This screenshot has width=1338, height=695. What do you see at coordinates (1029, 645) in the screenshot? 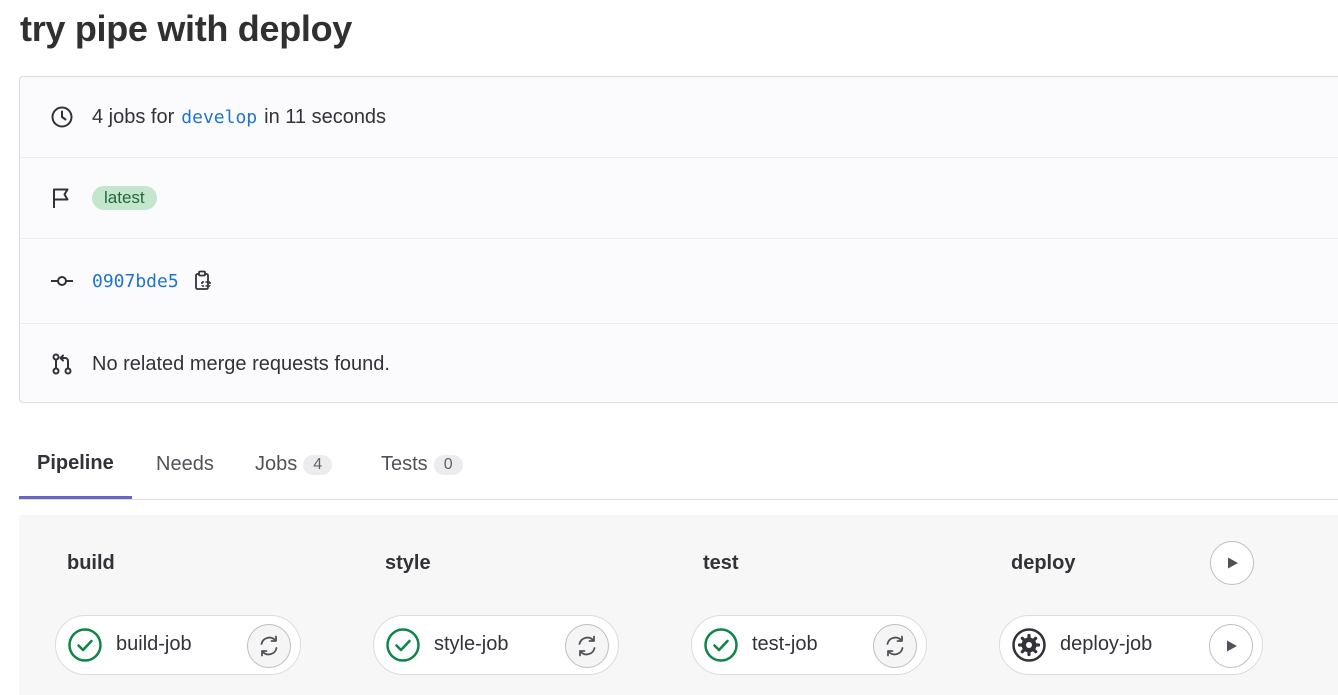
I see `gear-icon` at bounding box center [1029, 645].